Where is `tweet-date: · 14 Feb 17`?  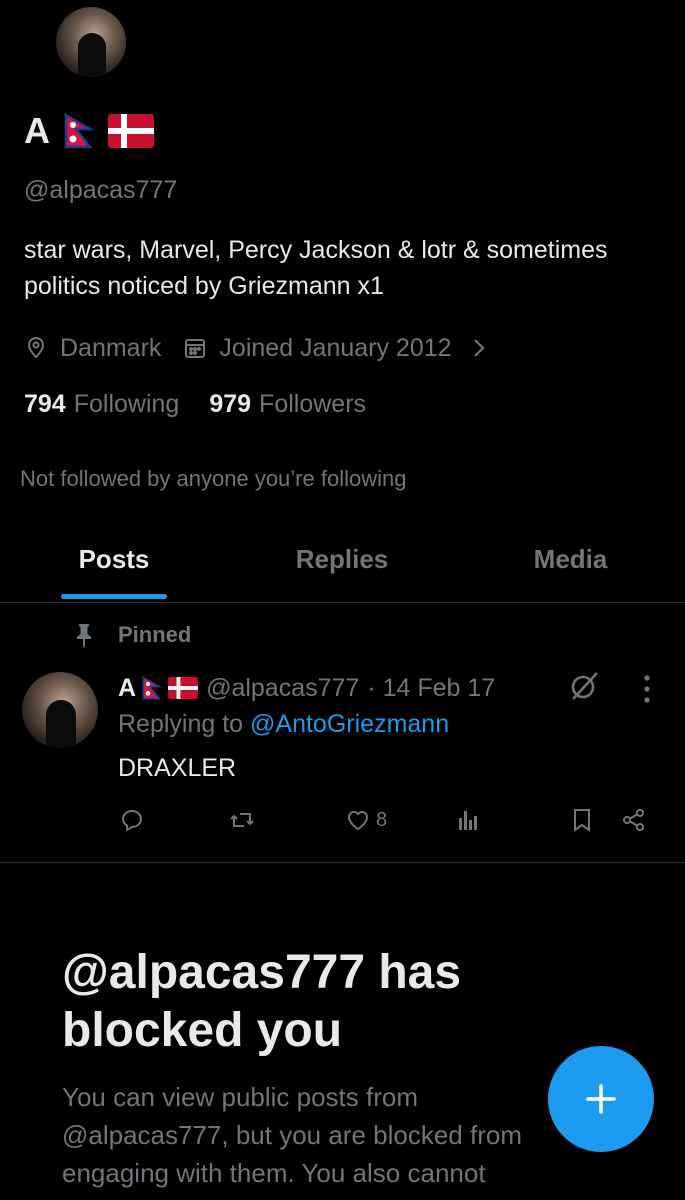 tweet-date: · 14 Feb 17 is located at coordinates (431, 688).